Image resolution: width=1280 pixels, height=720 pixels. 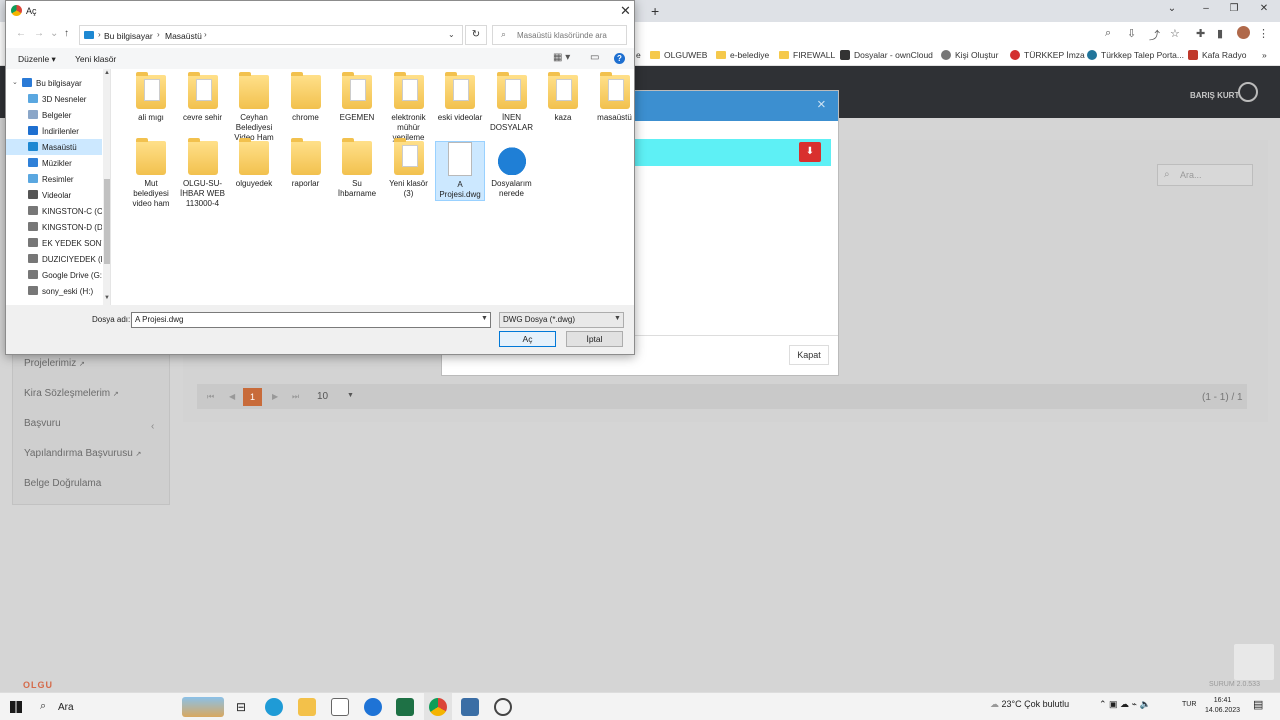 I want to click on folder-item: ali mıgı, so click(x=151, y=97).